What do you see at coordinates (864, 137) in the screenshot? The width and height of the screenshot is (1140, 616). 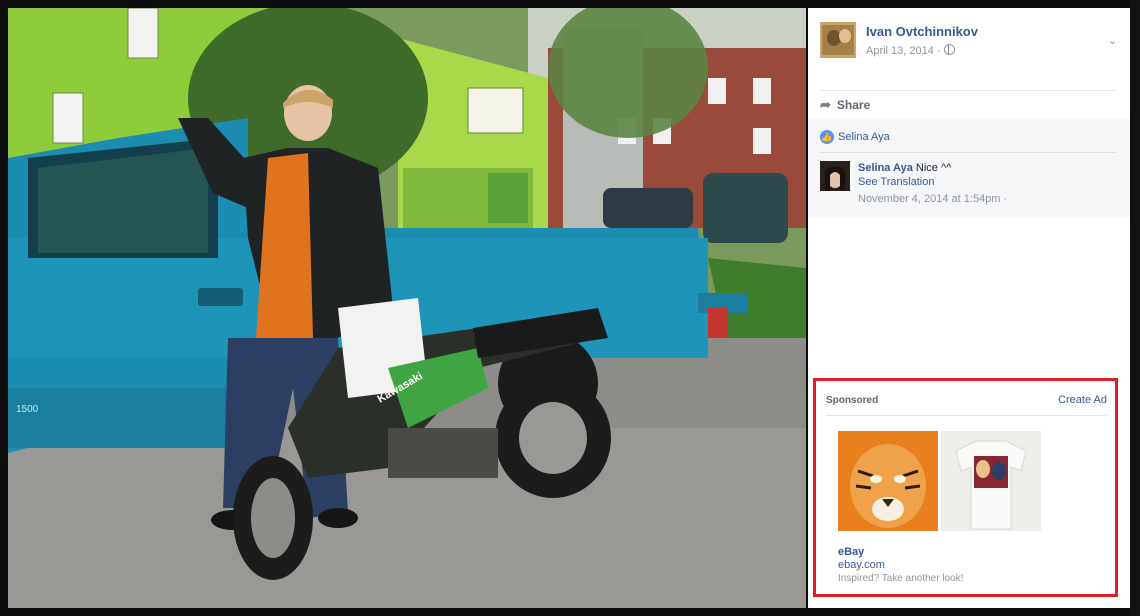 I see `liker-name: Selina Aya` at bounding box center [864, 137].